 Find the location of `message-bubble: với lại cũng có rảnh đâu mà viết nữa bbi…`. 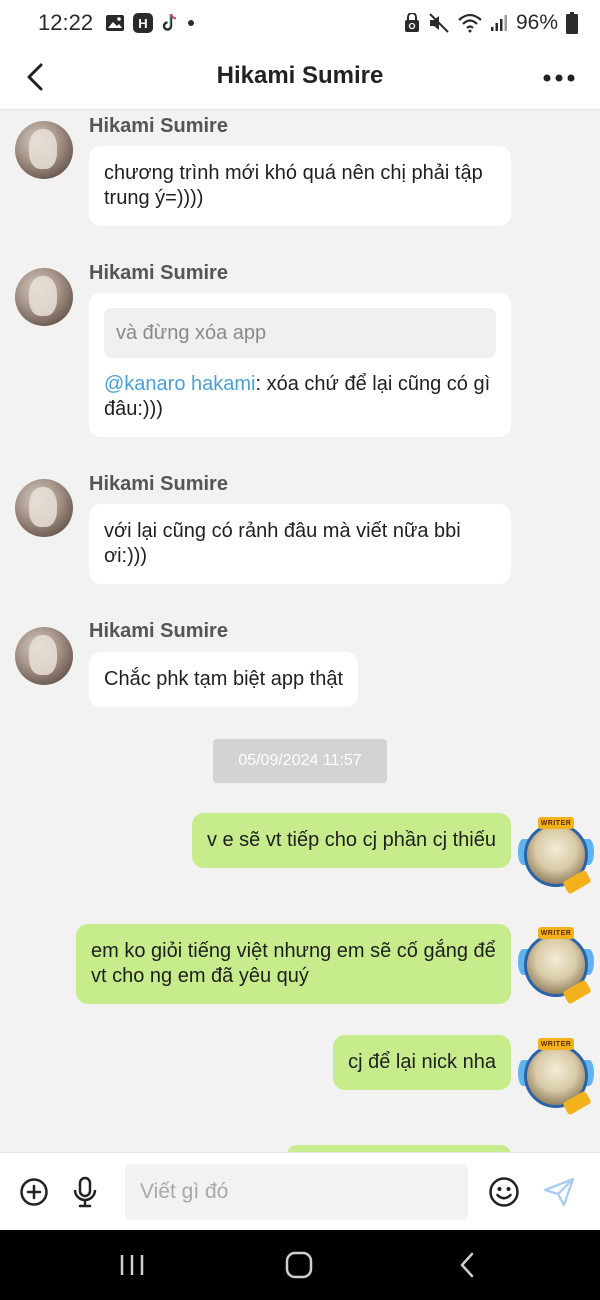

message-bubble: với lại cũng có rảnh đâu mà viết nữa bbi… is located at coordinates (300, 544).